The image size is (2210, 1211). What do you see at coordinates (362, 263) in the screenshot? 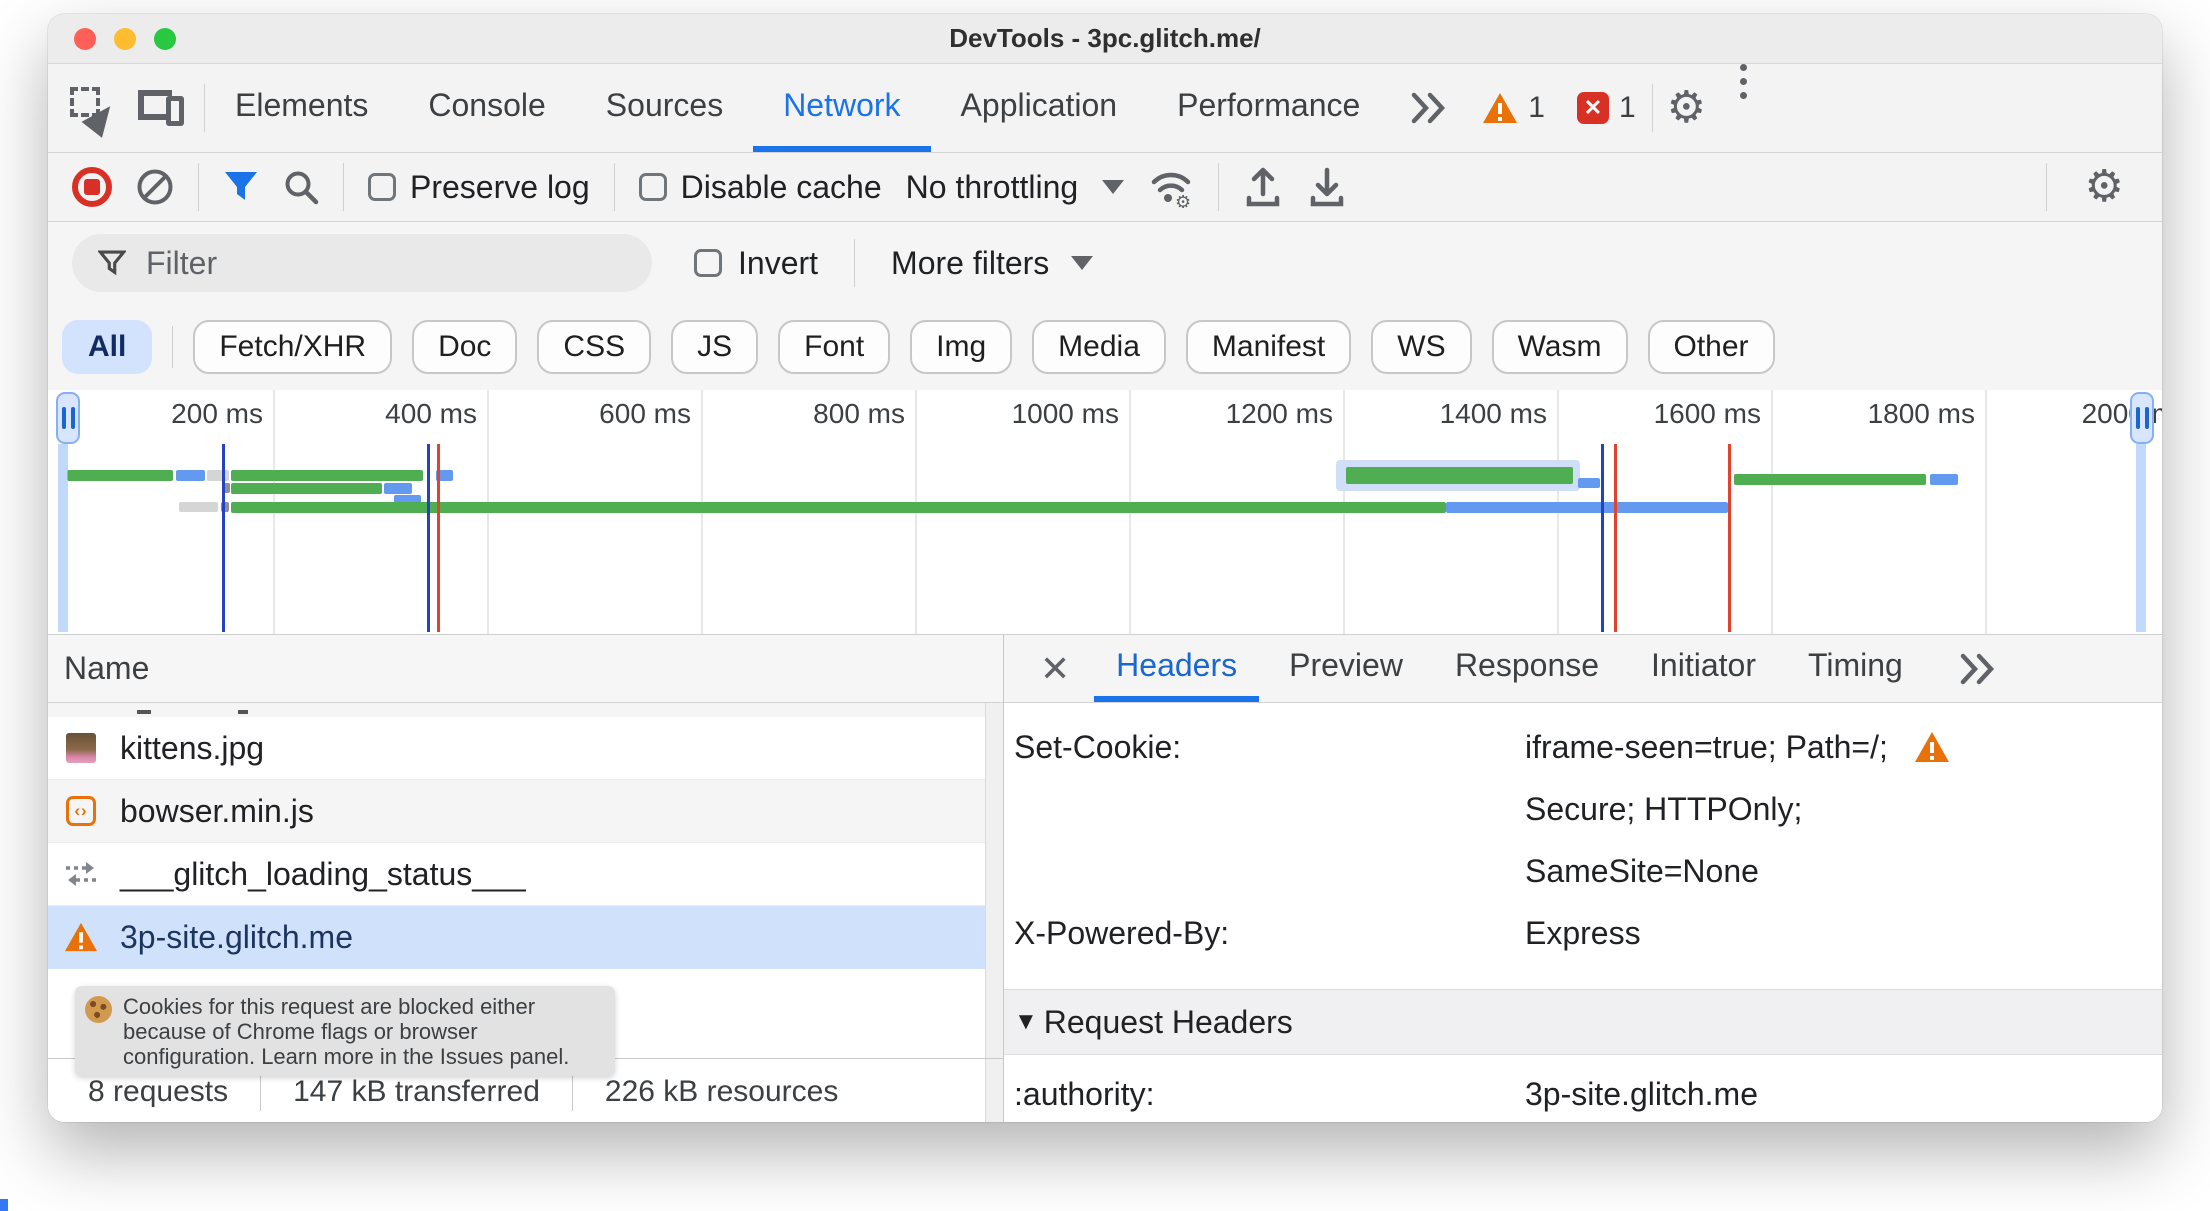
I see `filter-input: Filter` at bounding box center [362, 263].